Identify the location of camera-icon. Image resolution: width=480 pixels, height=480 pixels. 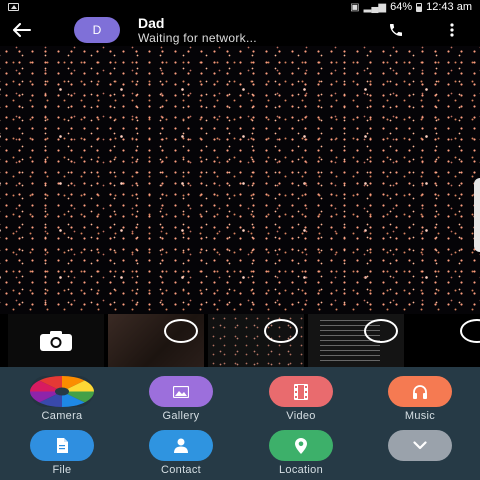
(56, 340).